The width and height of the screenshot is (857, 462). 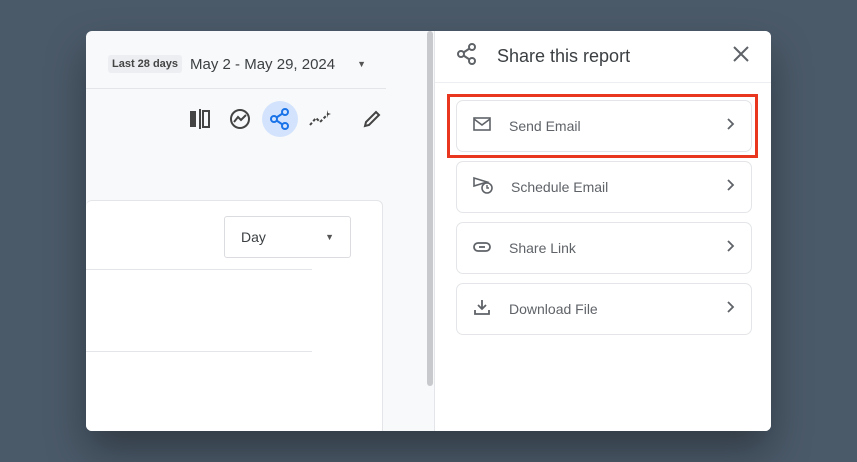 I want to click on option-label: Schedule Email, so click(x=560, y=187).